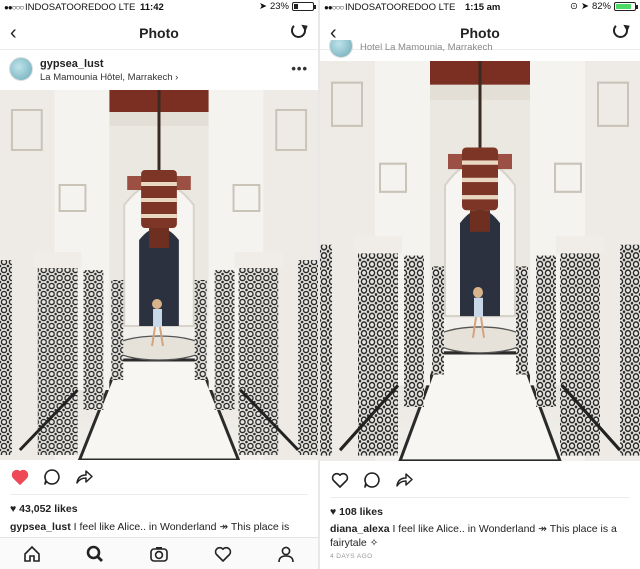 The width and height of the screenshot is (640, 569). Describe the element at coordinates (601, 6) in the screenshot. I see `battery-percent: 82%` at that location.